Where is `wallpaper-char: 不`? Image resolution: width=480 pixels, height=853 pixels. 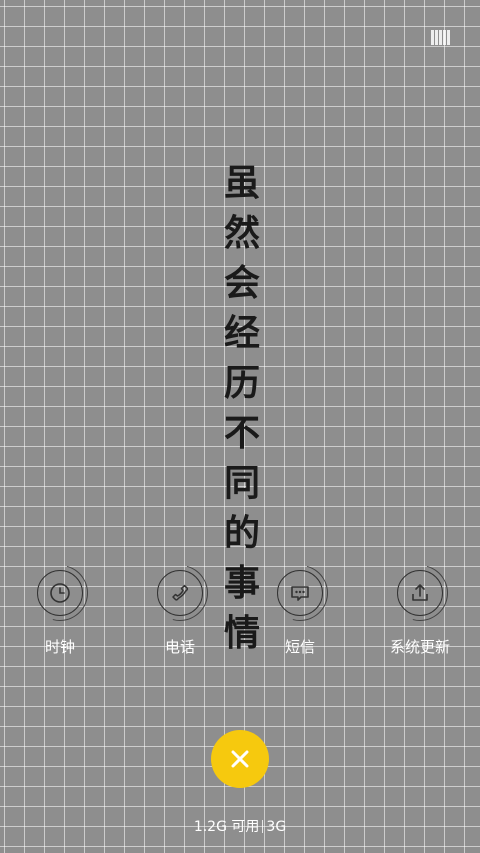
wallpaper-char: 不 is located at coordinates (241, 433).